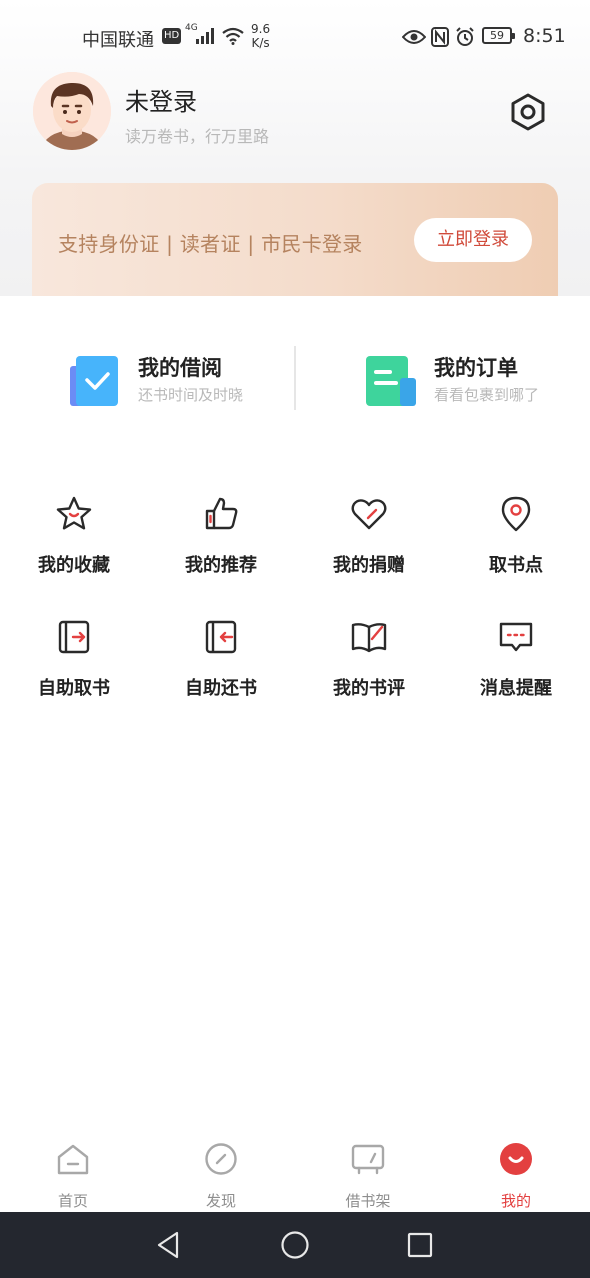 This screenshot has height=1278, width=590. I want to click on nfc-icon, so click(440, 37).